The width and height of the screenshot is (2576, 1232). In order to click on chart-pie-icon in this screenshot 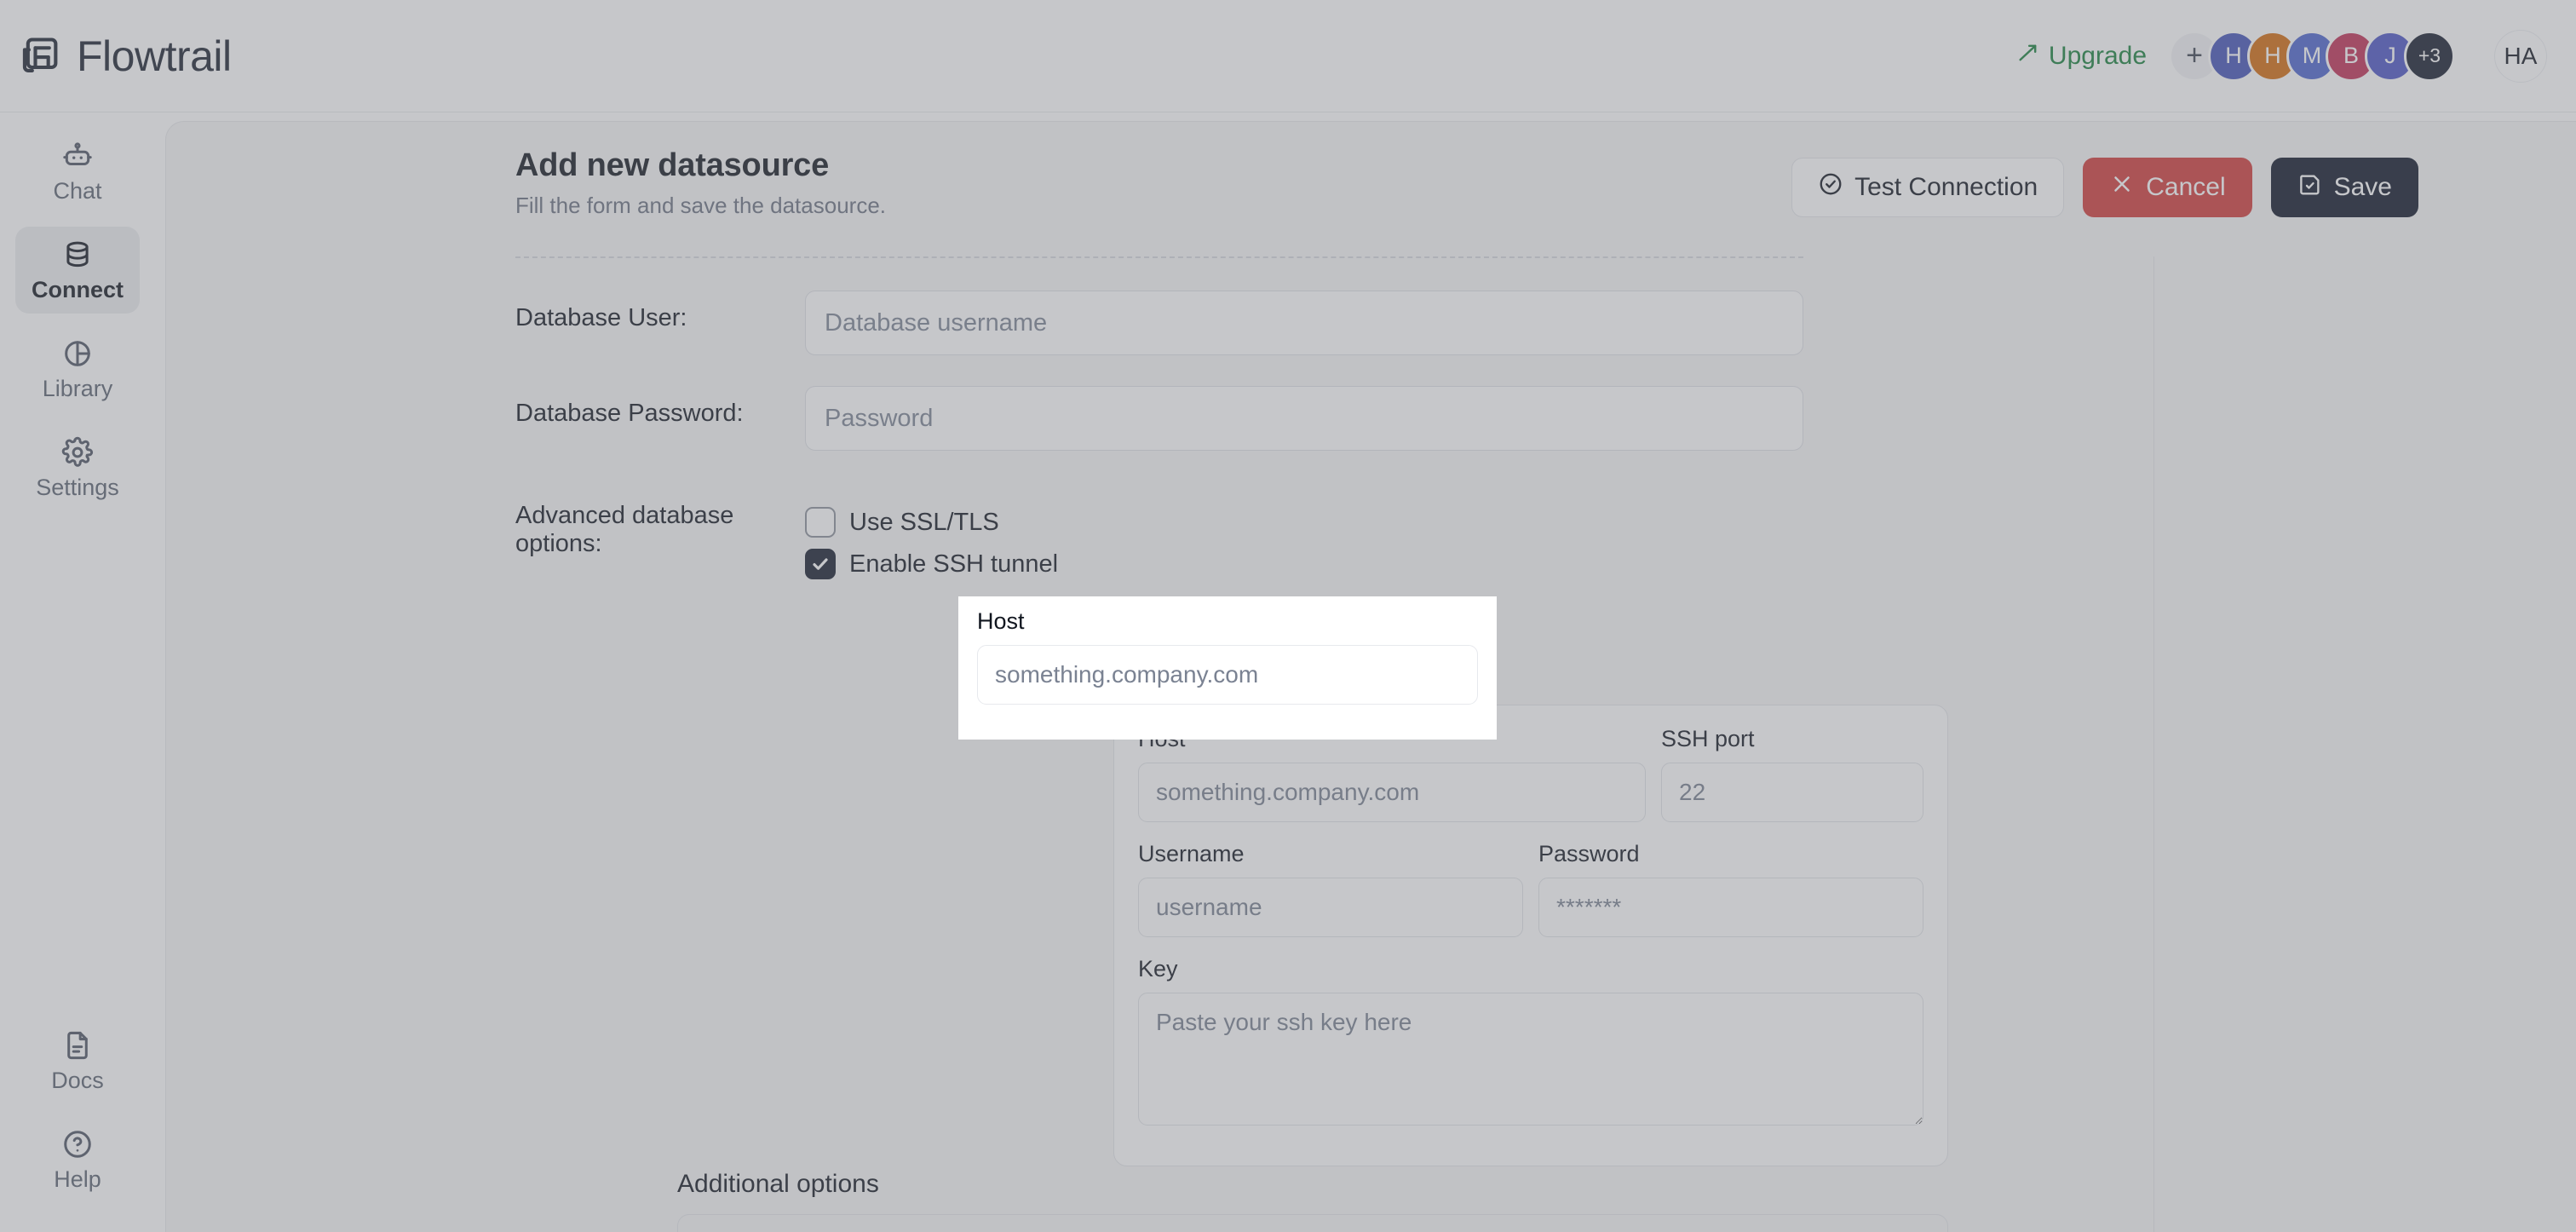, I will do `click(77, 353)`.